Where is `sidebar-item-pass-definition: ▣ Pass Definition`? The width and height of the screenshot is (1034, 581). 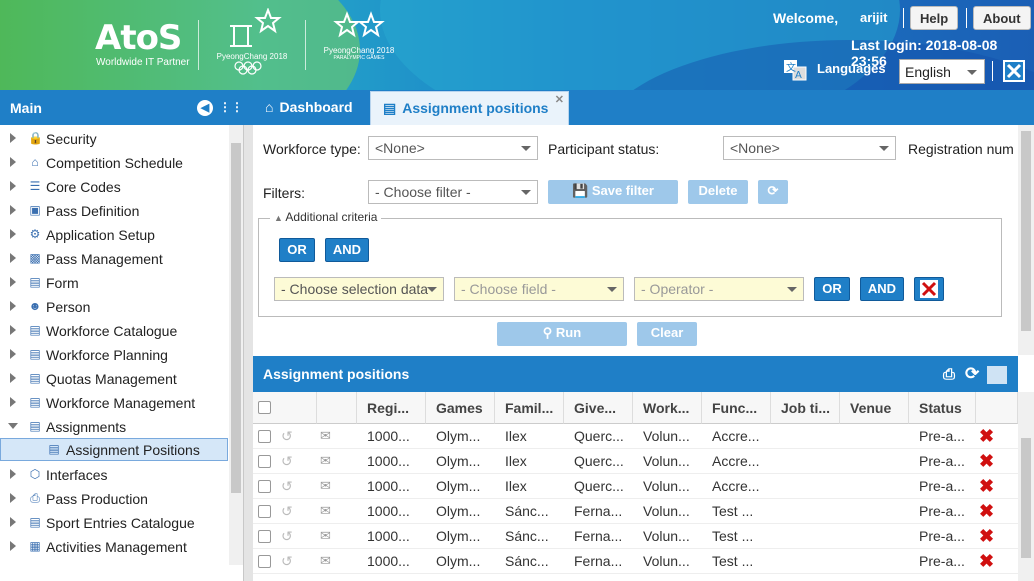 sidebar-item-pass-definition: ▣ Pass Definition is located at coordinates (115, 211).